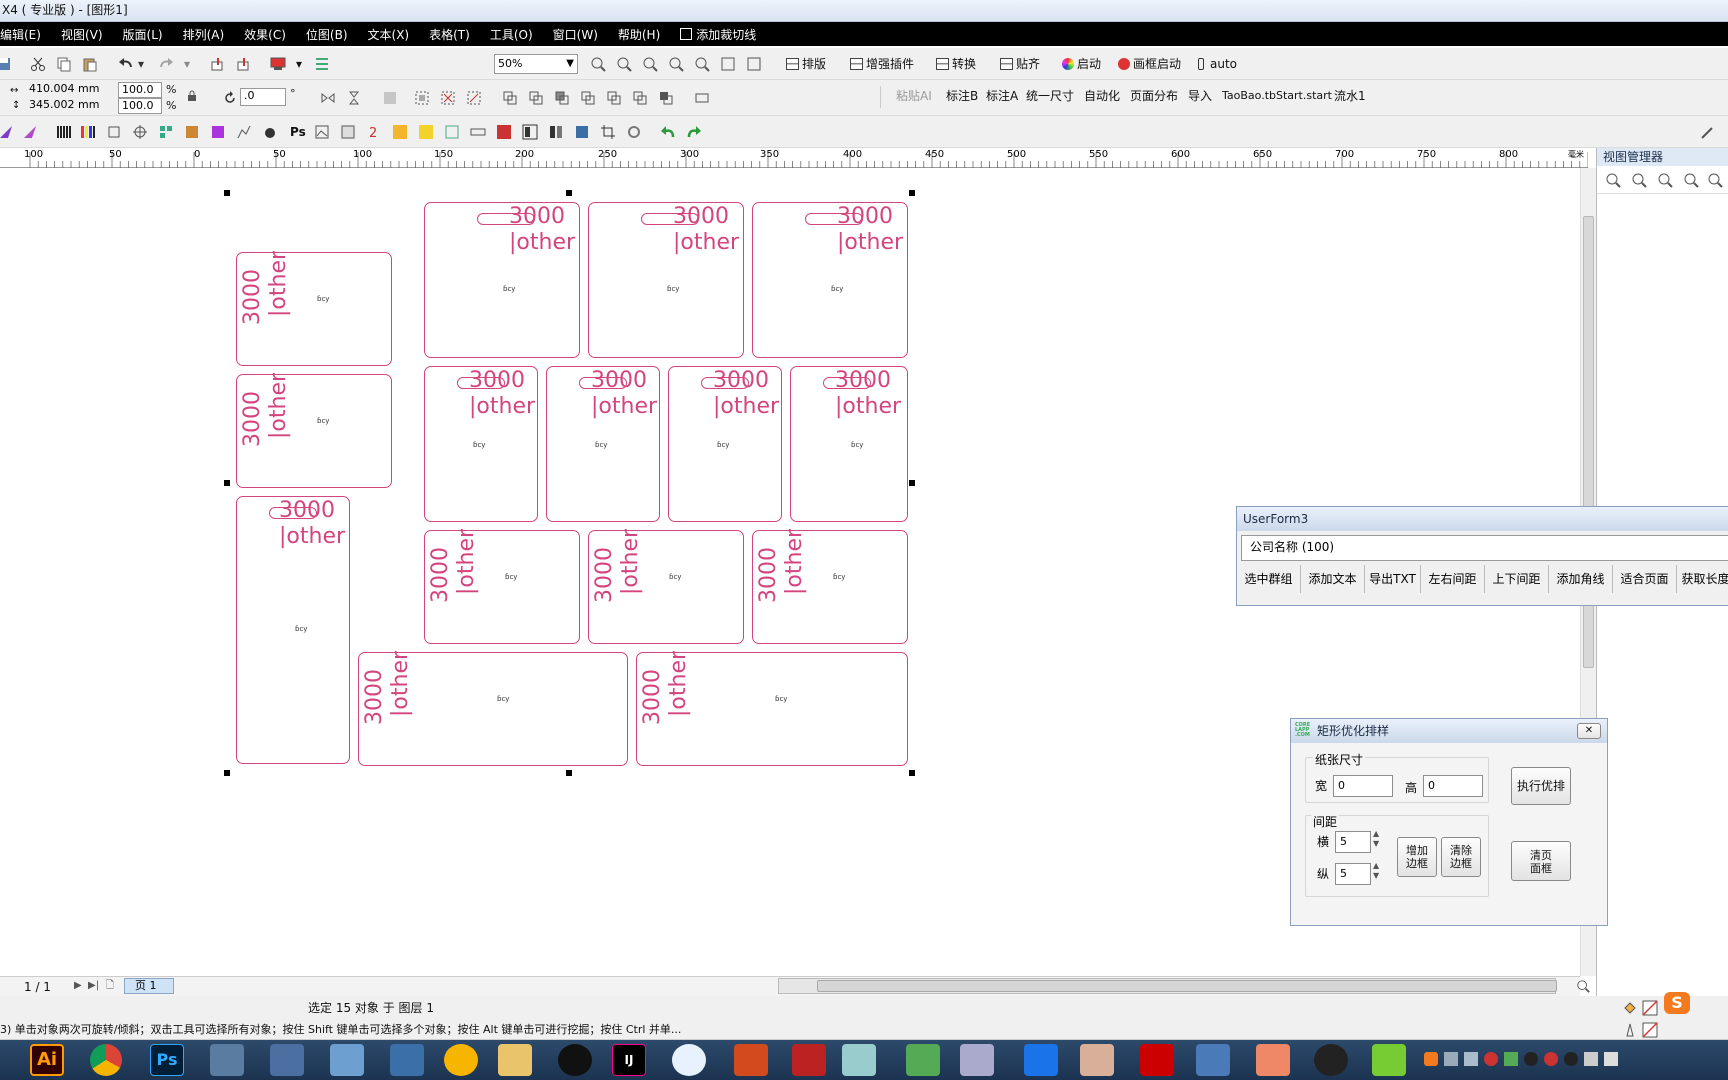 This screenshot has height=1080, width=1728. What do you see at coordinates (1002, 96) in the screenshot?
I see `macro-label-a: 标注A` at bounding box center [1002, 96].